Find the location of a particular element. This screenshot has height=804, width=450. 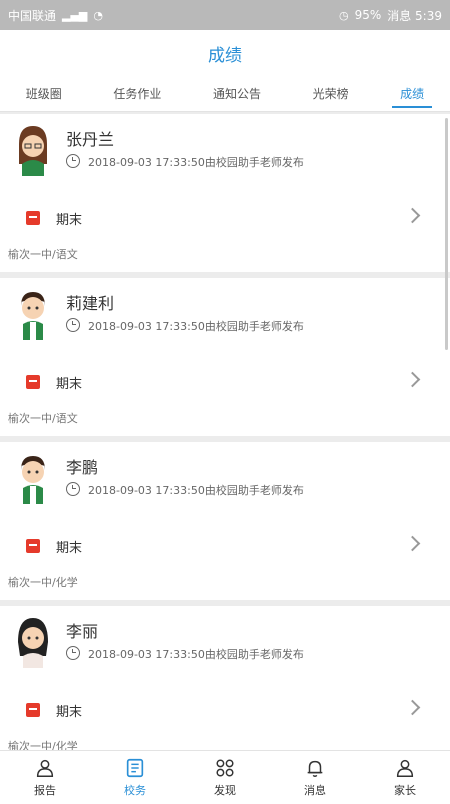

tab-honor-roll: 光荣榜 is located at coordinates (331, 94).